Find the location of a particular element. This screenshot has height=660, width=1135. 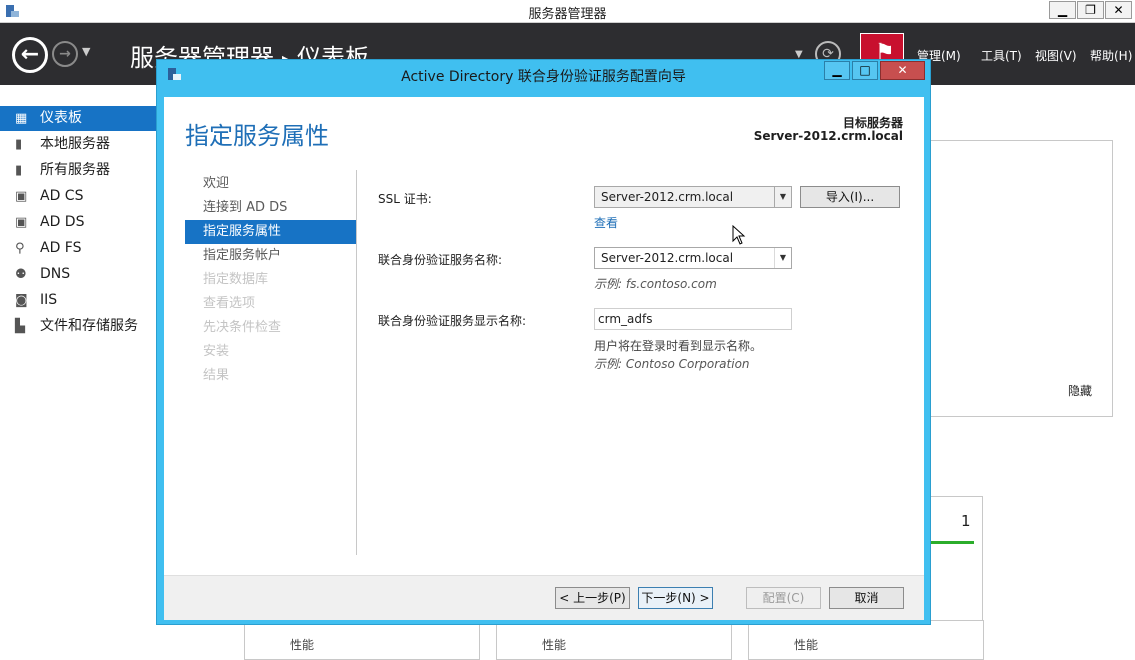

back-arrow-icon: ← is located at coordinates (30, 55).